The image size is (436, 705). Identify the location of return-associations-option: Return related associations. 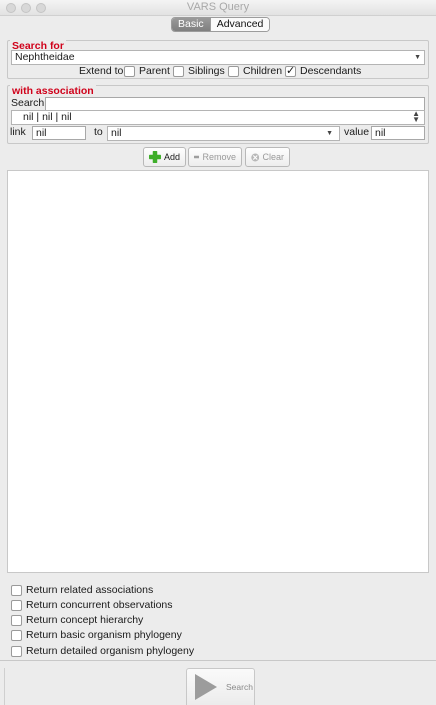
(157, 590).